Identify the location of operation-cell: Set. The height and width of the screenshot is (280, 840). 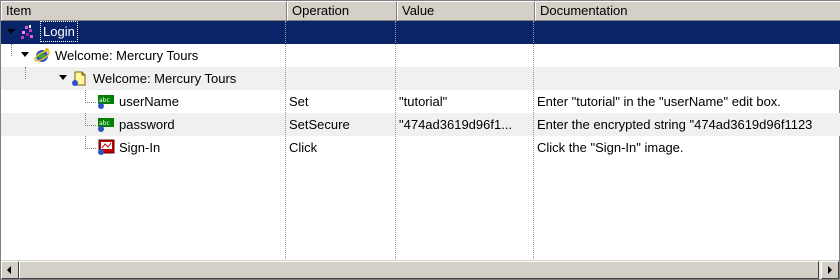
(342, 101).